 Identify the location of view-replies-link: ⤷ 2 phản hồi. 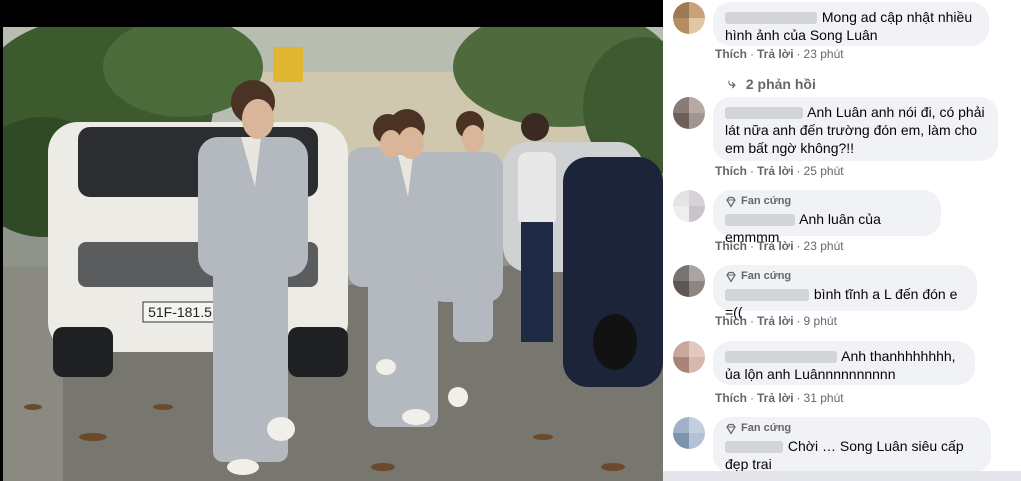
(772, 83).